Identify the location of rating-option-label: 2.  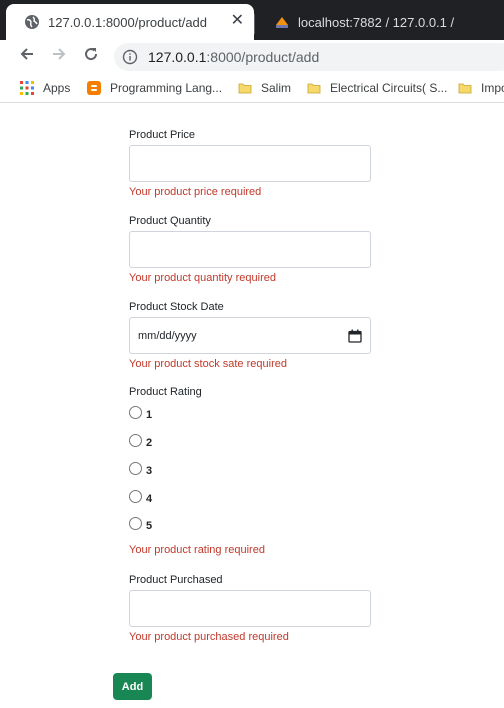
(149, 443).